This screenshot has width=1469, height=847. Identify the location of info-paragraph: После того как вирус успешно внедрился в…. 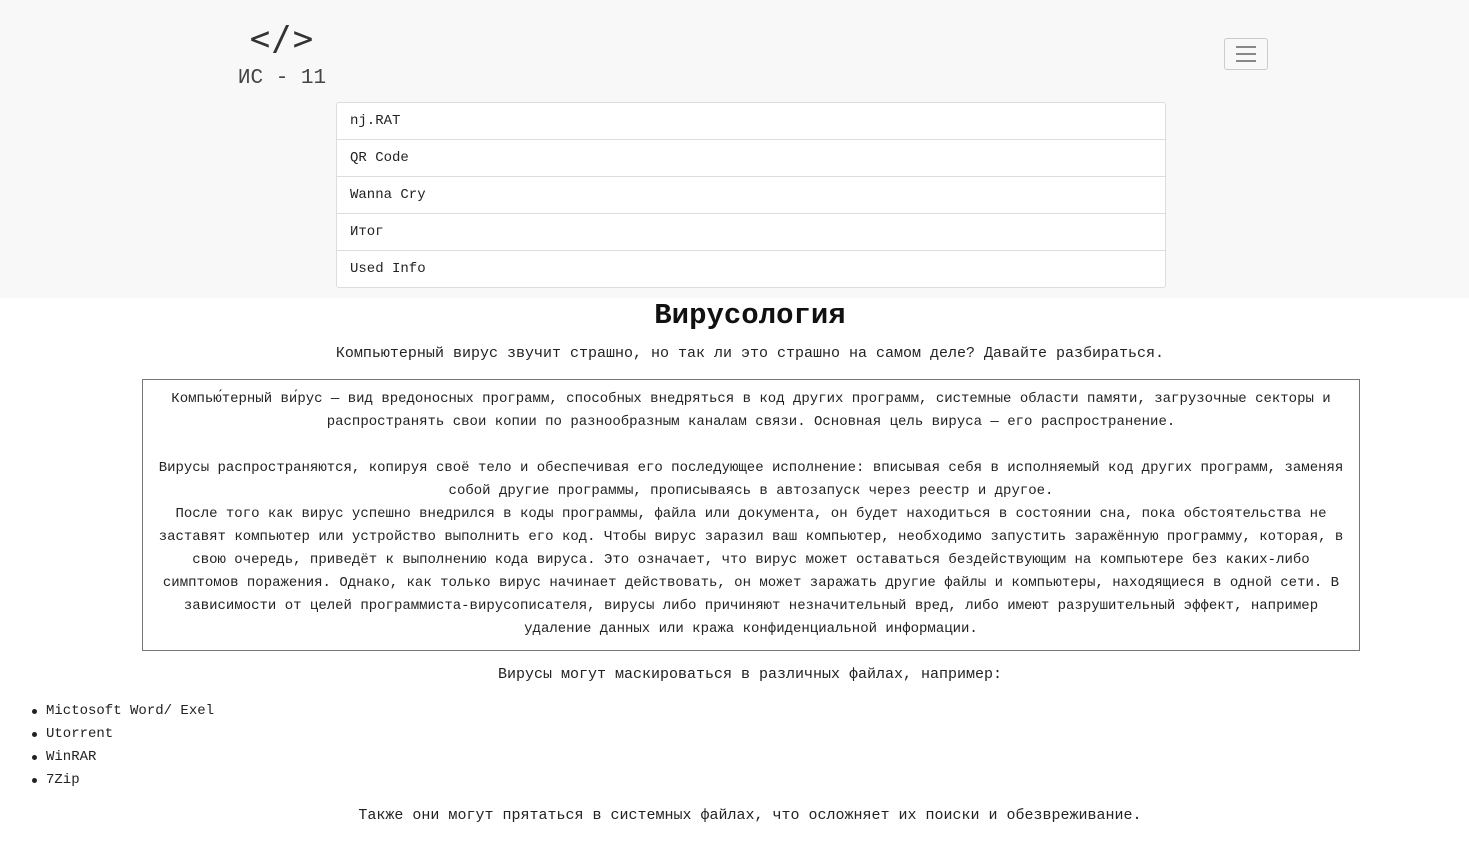
(751, 571).